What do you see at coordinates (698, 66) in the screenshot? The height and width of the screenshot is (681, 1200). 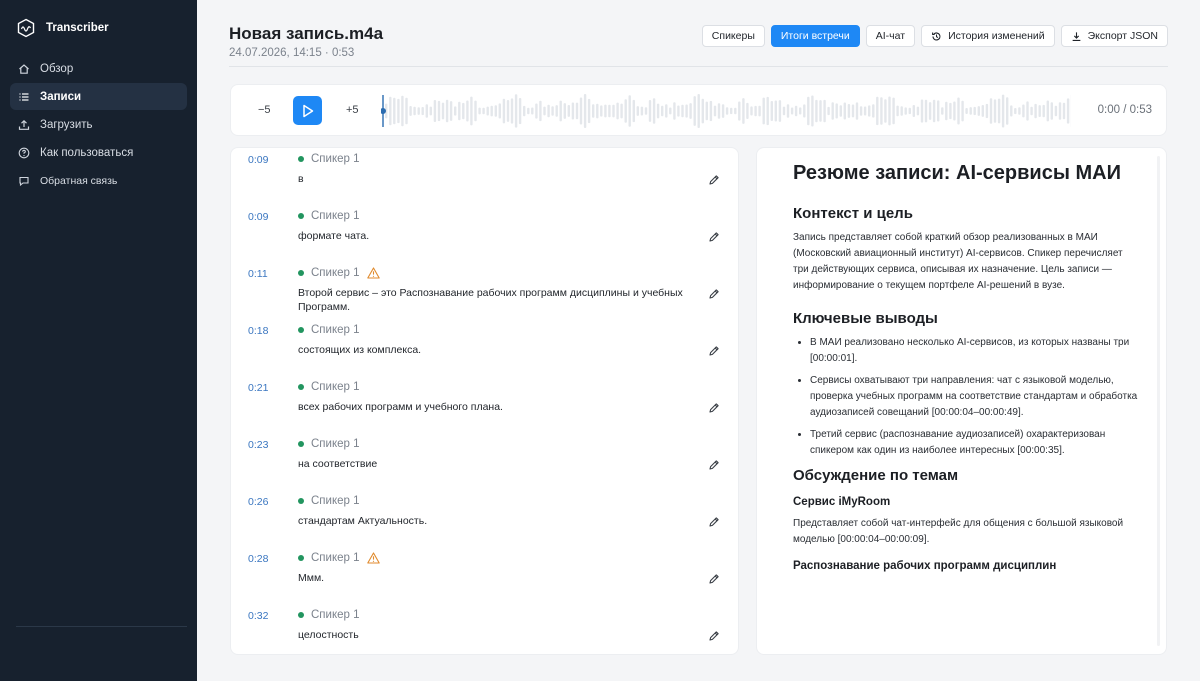 I see `header-divider` at bounding box center [698, 66].